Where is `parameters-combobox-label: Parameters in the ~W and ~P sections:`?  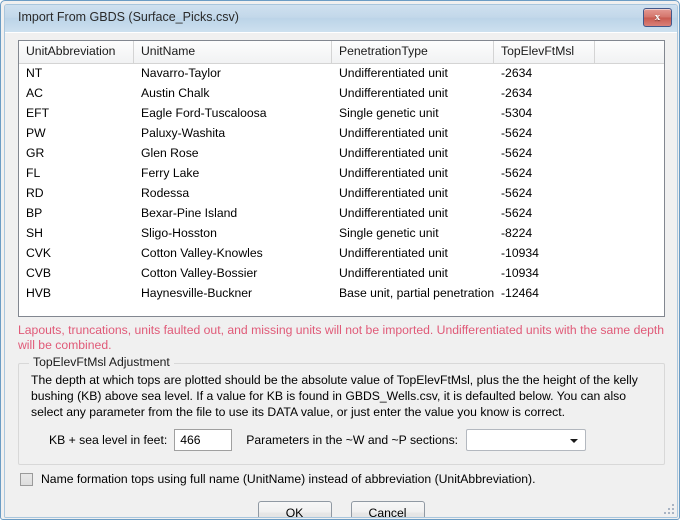
parameters-combobox-label: Parameters in the ~W and ~P sections: is located at coordinates (352, 440).